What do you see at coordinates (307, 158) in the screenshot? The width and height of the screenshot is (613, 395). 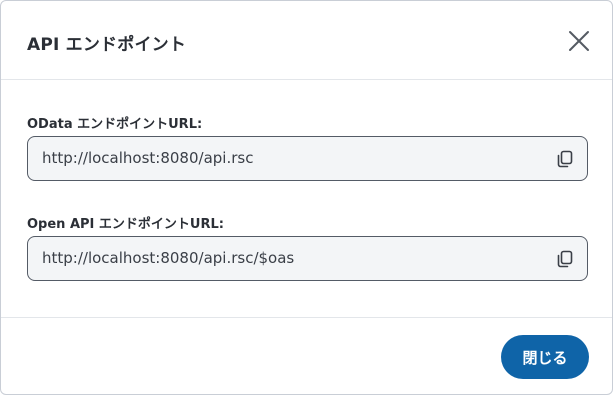 I see `odata-url-field: http://localhost:8080/api.rsc` at bounding box center [307, 158].